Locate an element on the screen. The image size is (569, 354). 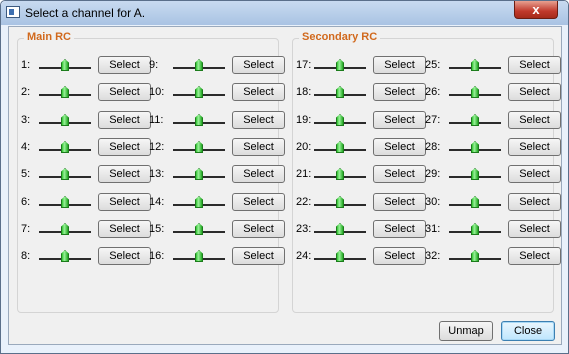
channel-8-slider is located at coordinates (65, 257).